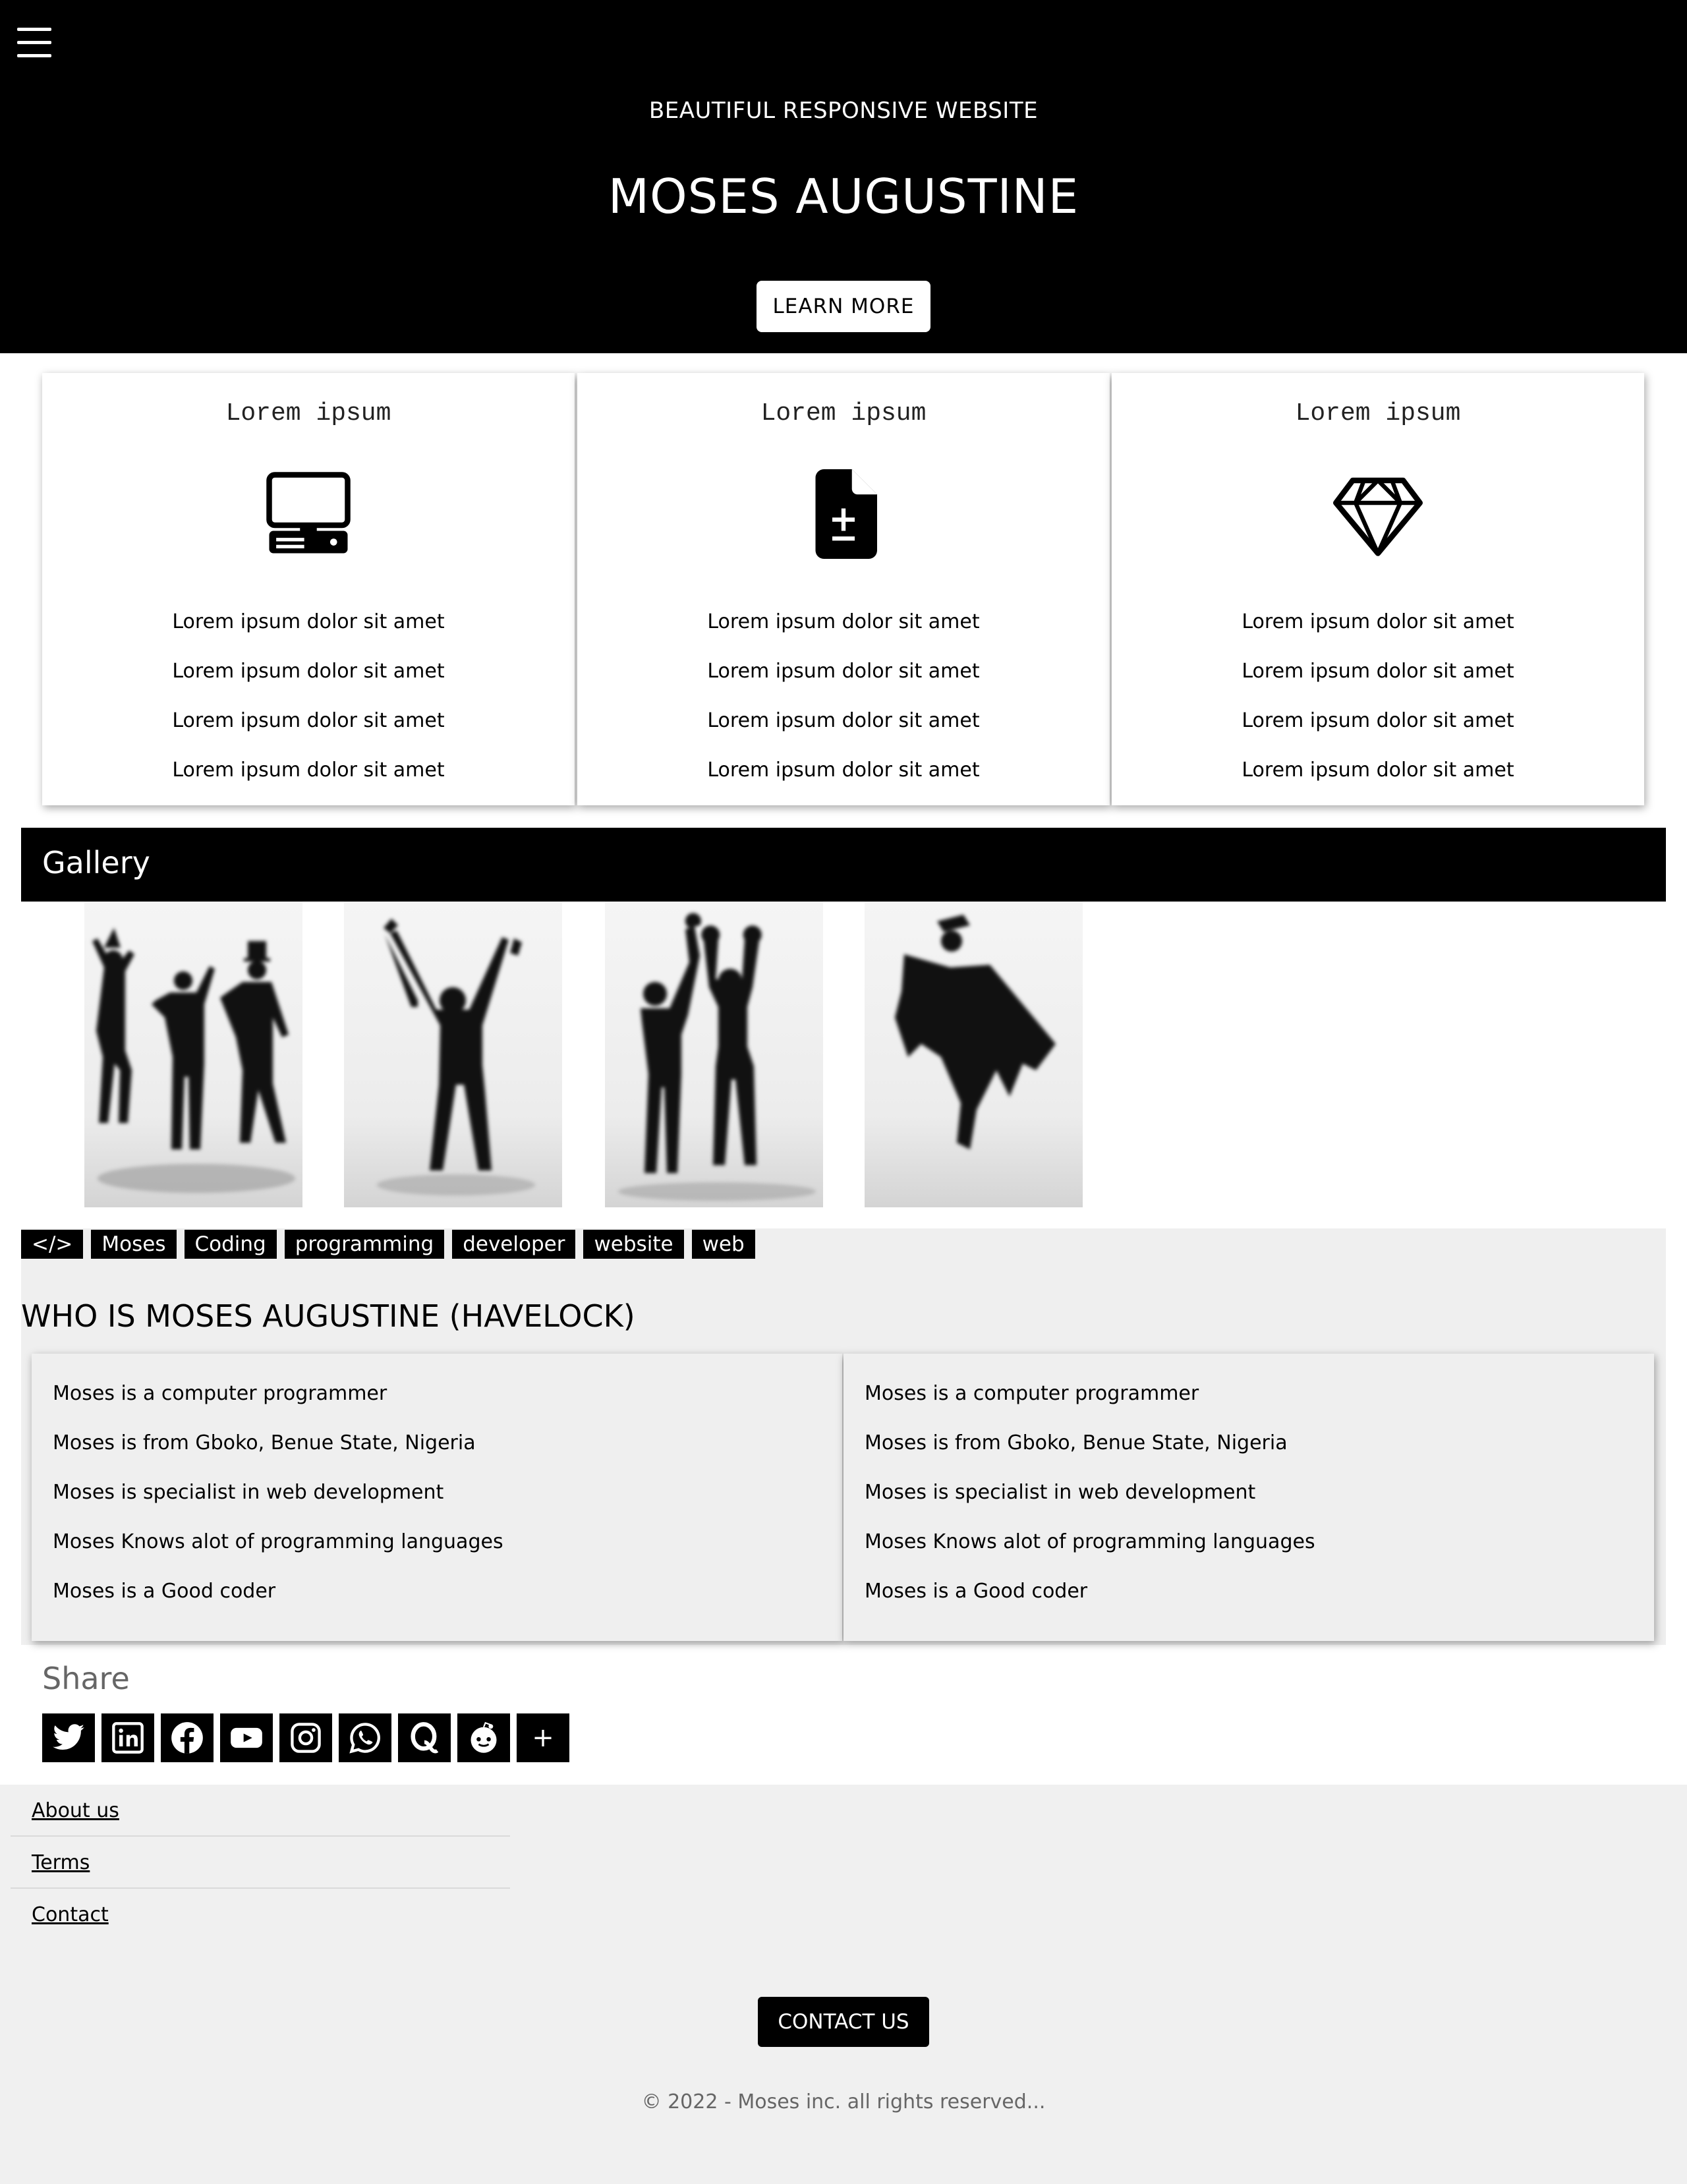 The image size is (1687, 2184). Describe the element at coordinates (52, 1244) in the screenshot. I see `tag-code: </>` at that location.